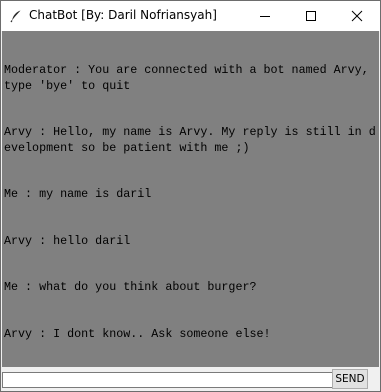  I want to click on feather-icon, so click(16, 16).